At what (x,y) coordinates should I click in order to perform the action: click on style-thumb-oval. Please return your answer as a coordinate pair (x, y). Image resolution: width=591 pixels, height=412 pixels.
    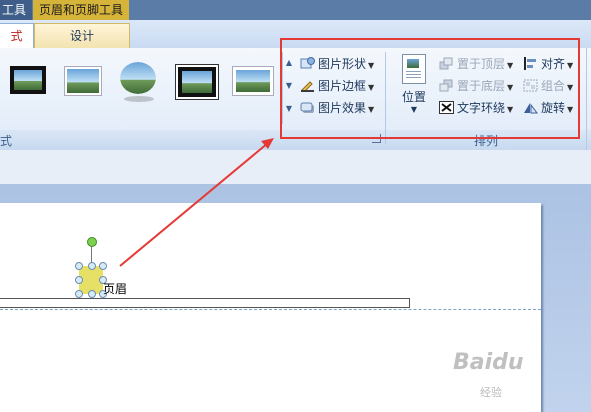
    Looking at the image, I should click on (138, 78).